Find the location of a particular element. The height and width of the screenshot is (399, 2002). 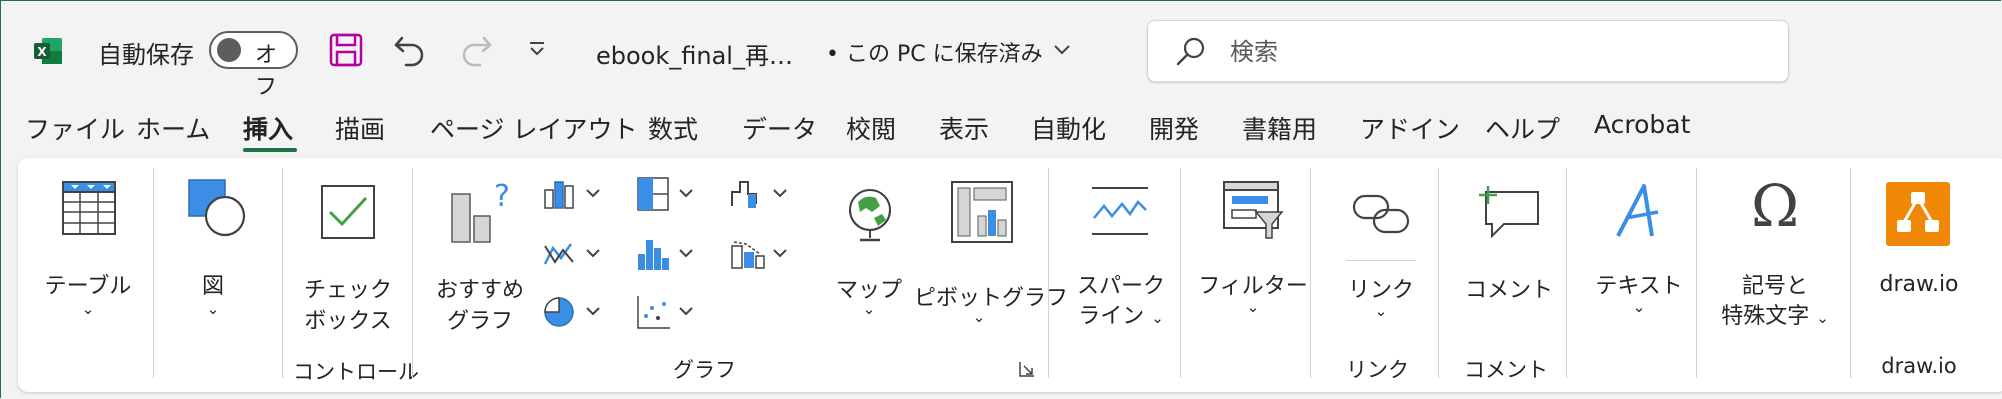

search-box is located at coordinates (1468, 51).